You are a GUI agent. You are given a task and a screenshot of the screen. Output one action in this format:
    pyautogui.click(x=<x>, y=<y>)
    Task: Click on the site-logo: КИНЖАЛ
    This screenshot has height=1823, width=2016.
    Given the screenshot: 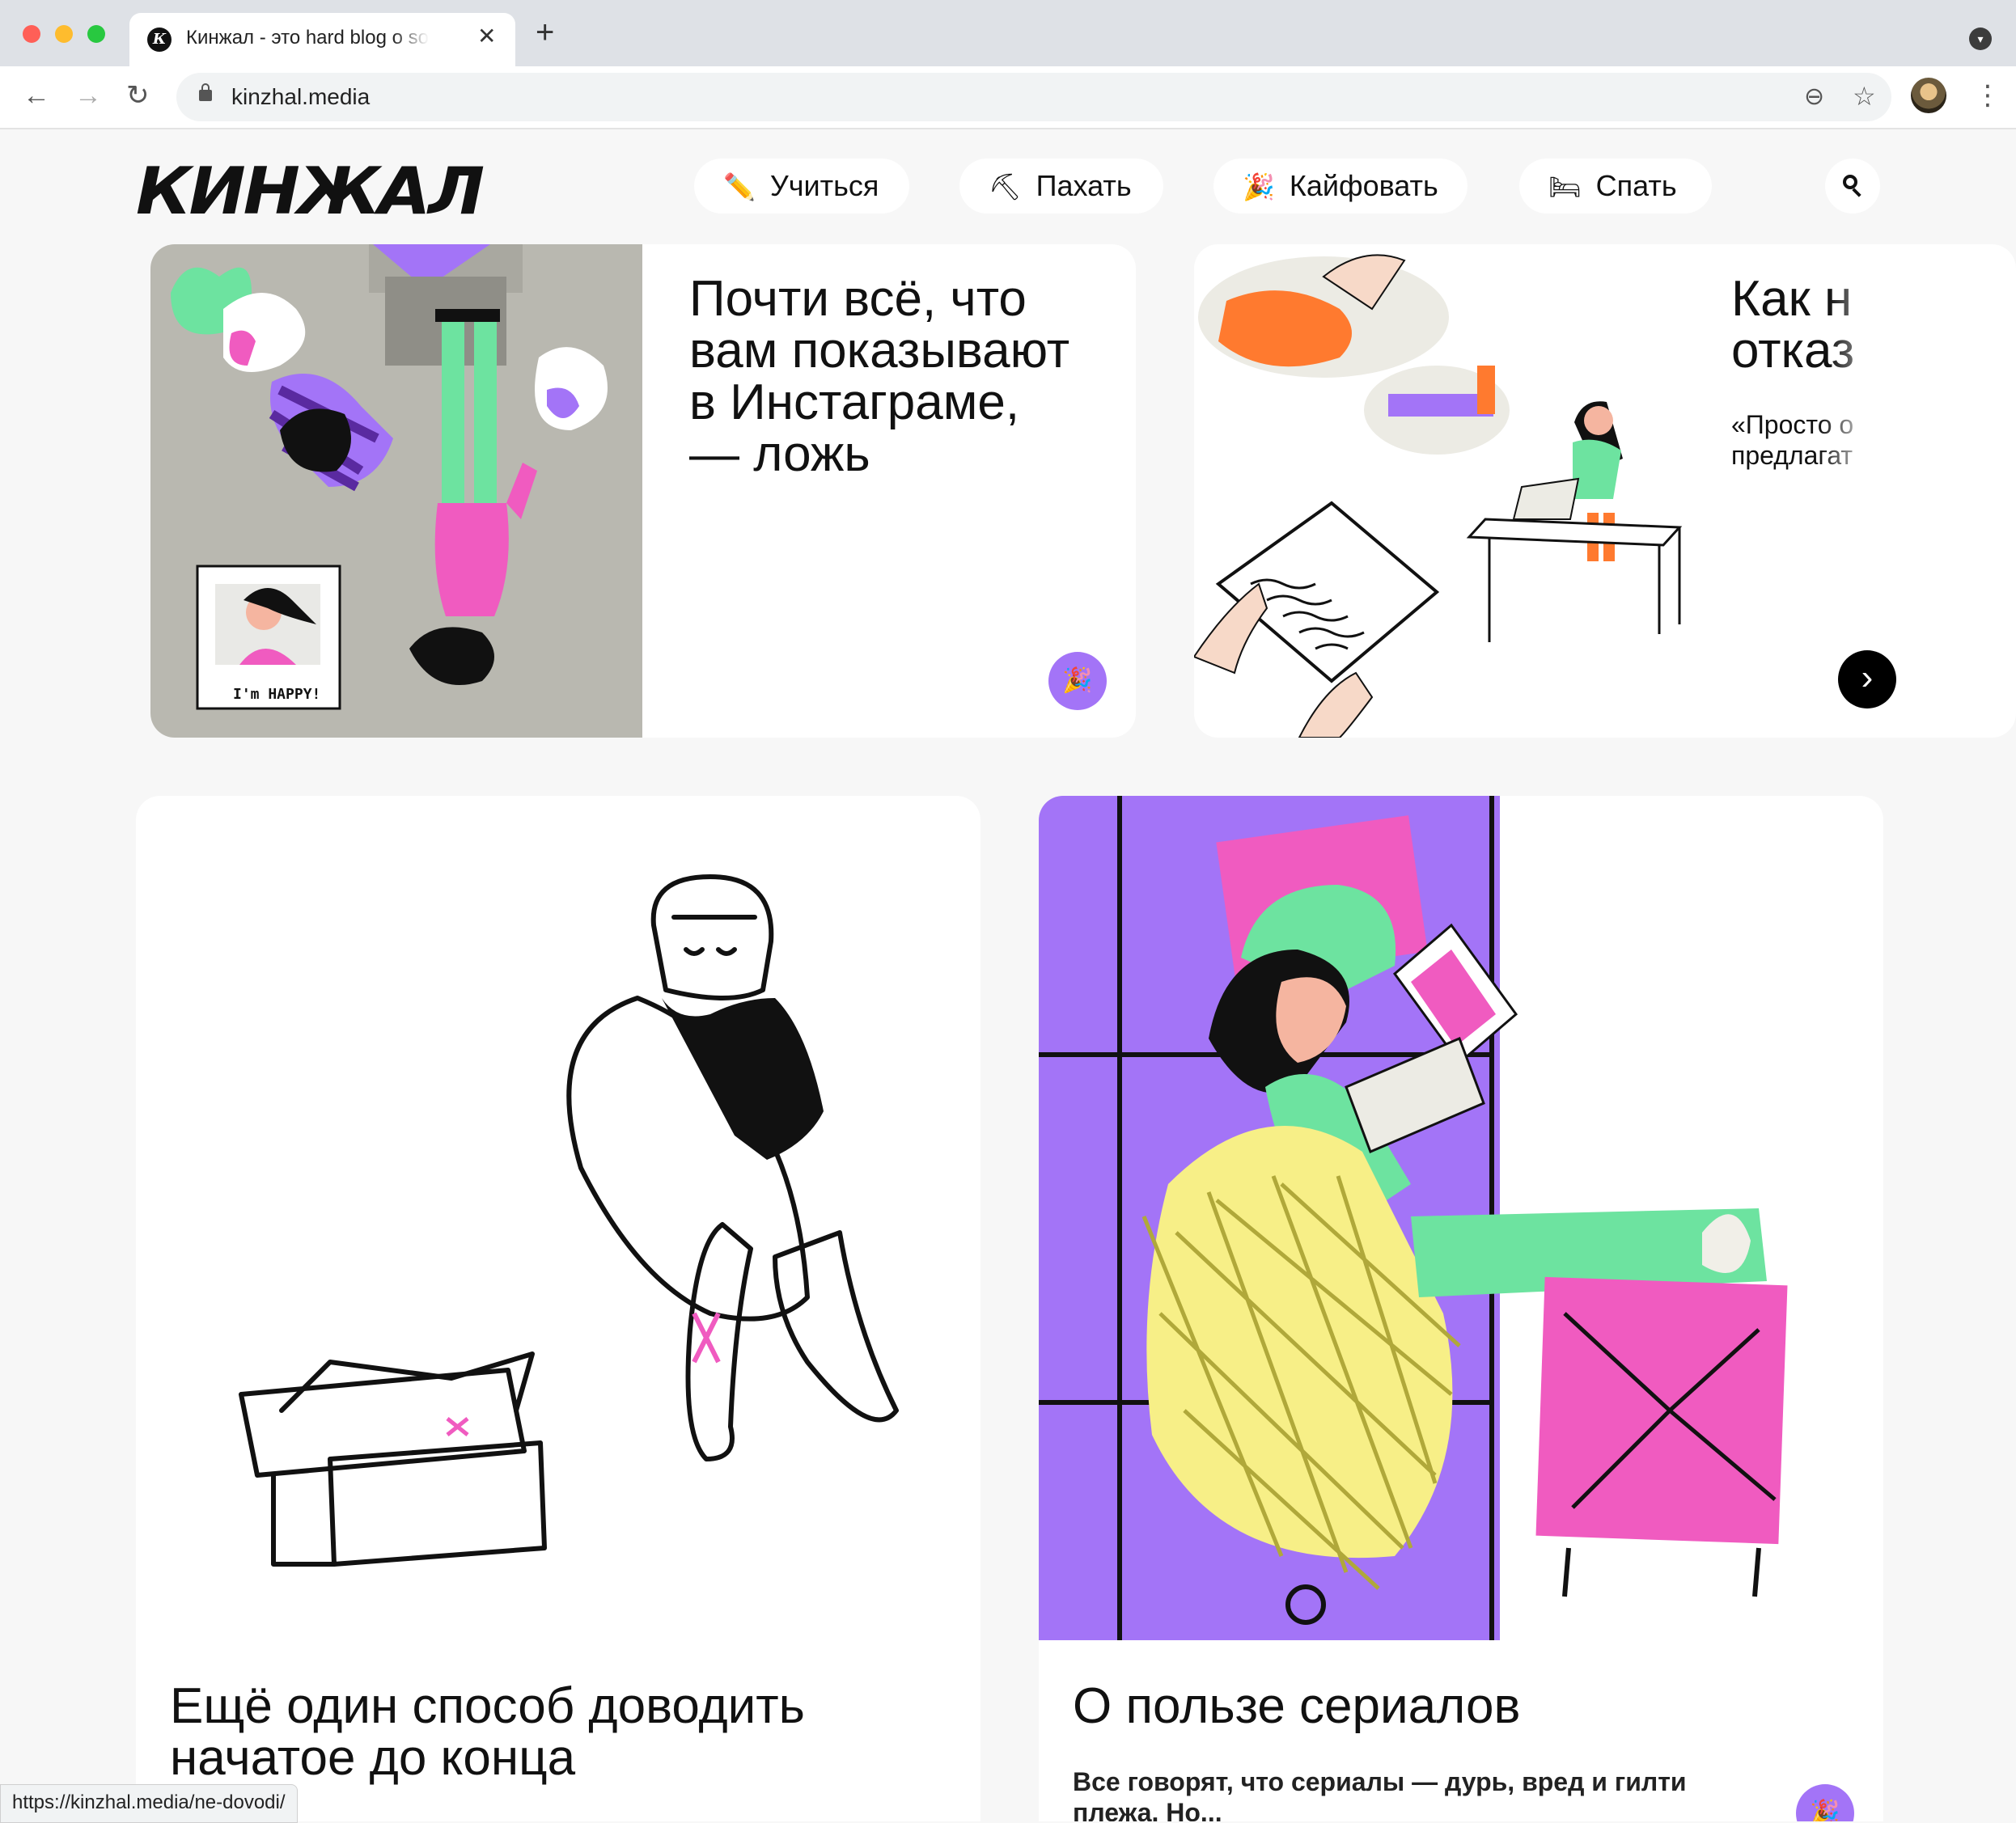 What is the action you would take?
    pyautogui.click(x=310, y=191)
    